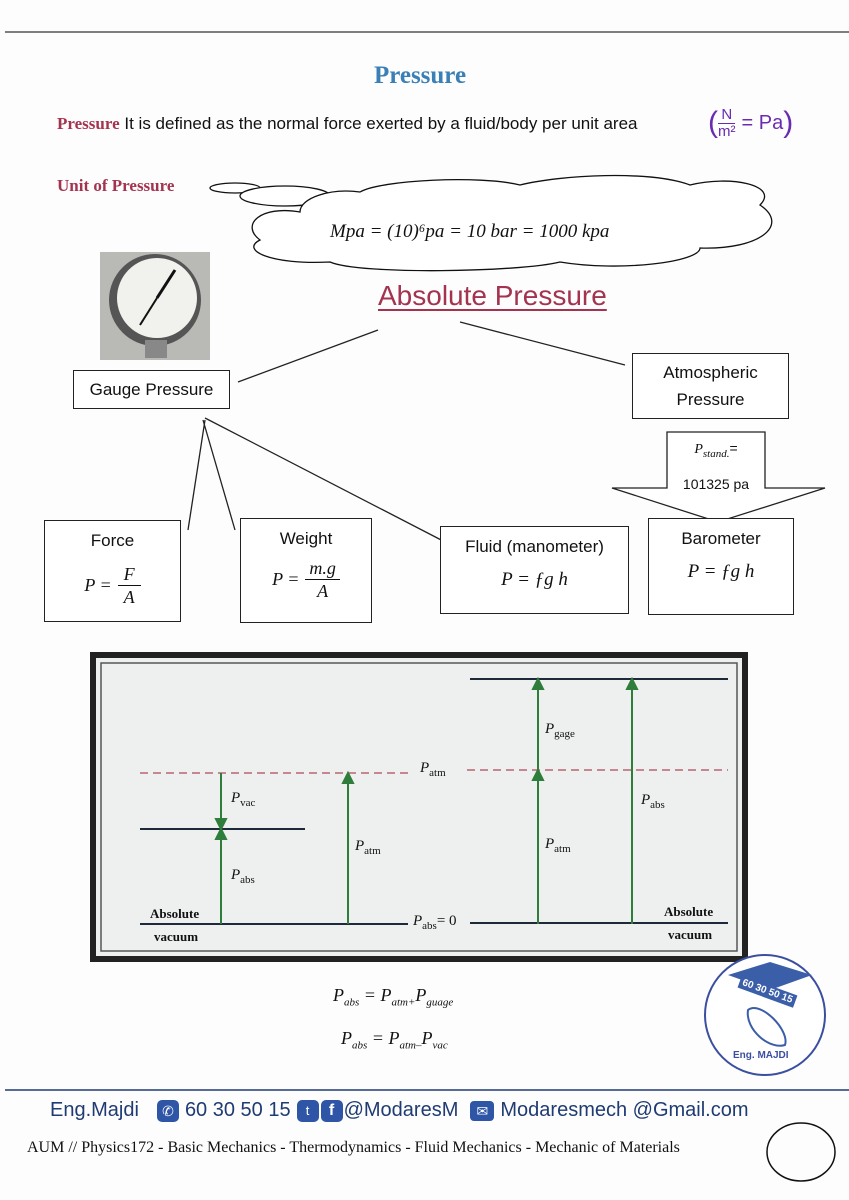 This screenshot has height=1200, width=849. What do you see at coordinates (624, 1110) in the screenshot?
I see `footer-email: Modaresmech @Gmail.com` at bounding box center [624, 1110].